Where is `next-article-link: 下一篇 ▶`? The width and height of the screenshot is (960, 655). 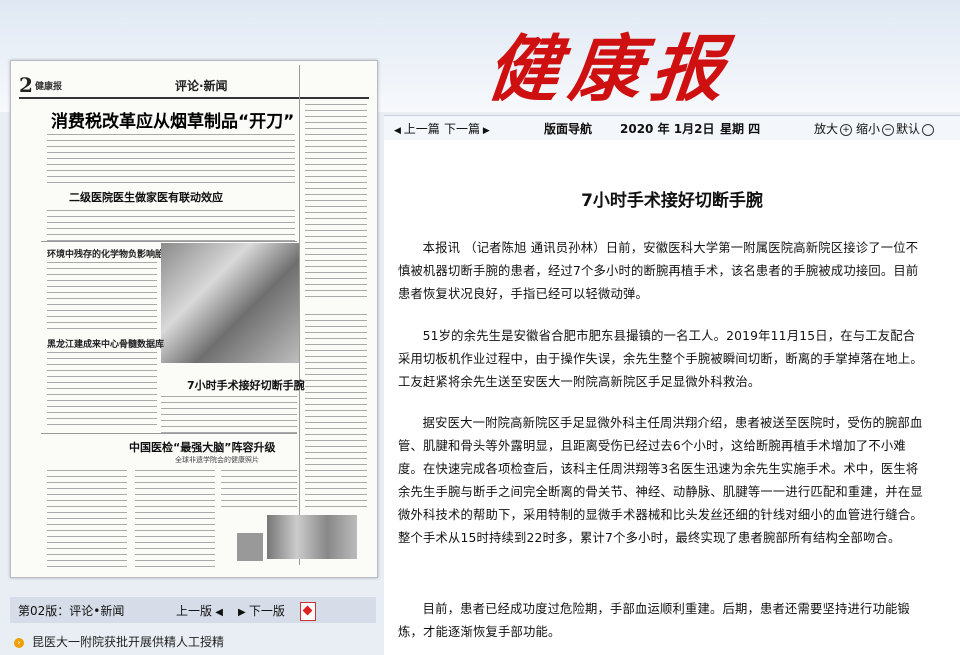 next-article-link: 下一篇 ▶ is located at coordinates (467, 128).